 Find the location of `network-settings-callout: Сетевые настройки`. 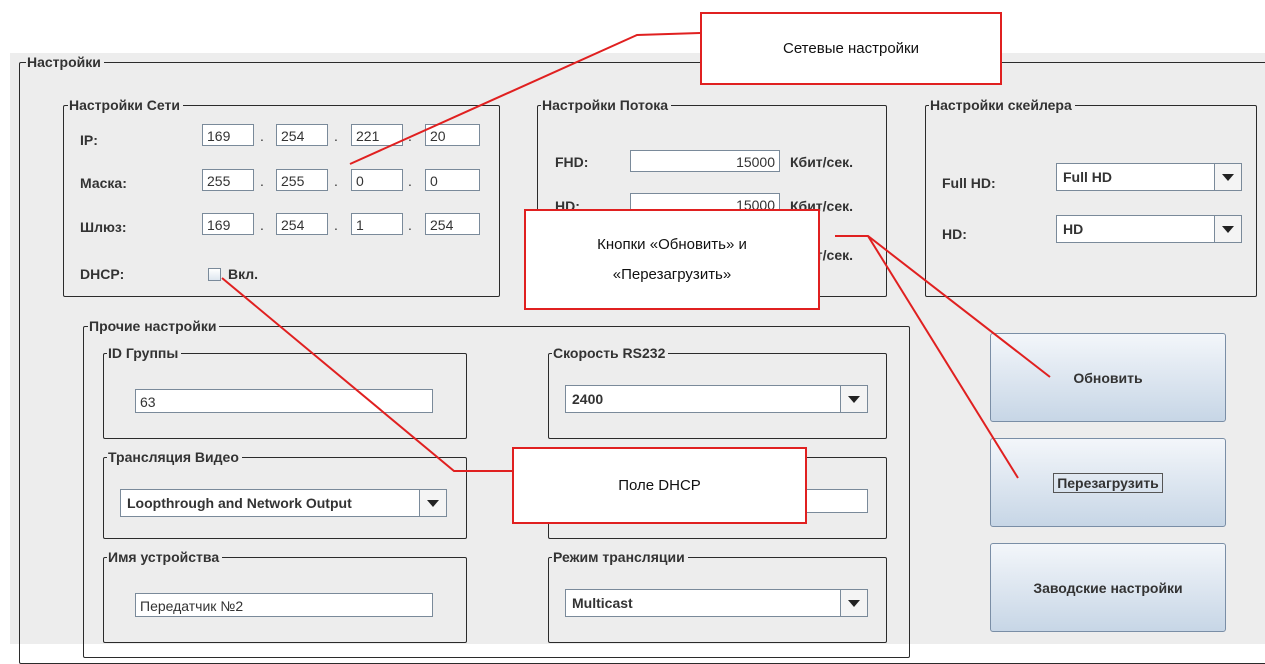

network-settings-callout: Сетевые настройки is located at coordinates (851, 48).